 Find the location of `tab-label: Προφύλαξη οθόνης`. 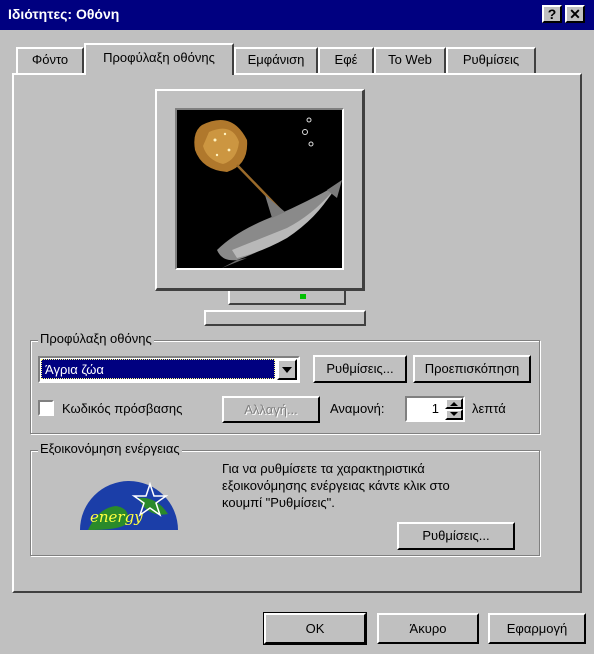

tab-label: Προφύλαξη οθόνης is located at coordinates (159, 57).